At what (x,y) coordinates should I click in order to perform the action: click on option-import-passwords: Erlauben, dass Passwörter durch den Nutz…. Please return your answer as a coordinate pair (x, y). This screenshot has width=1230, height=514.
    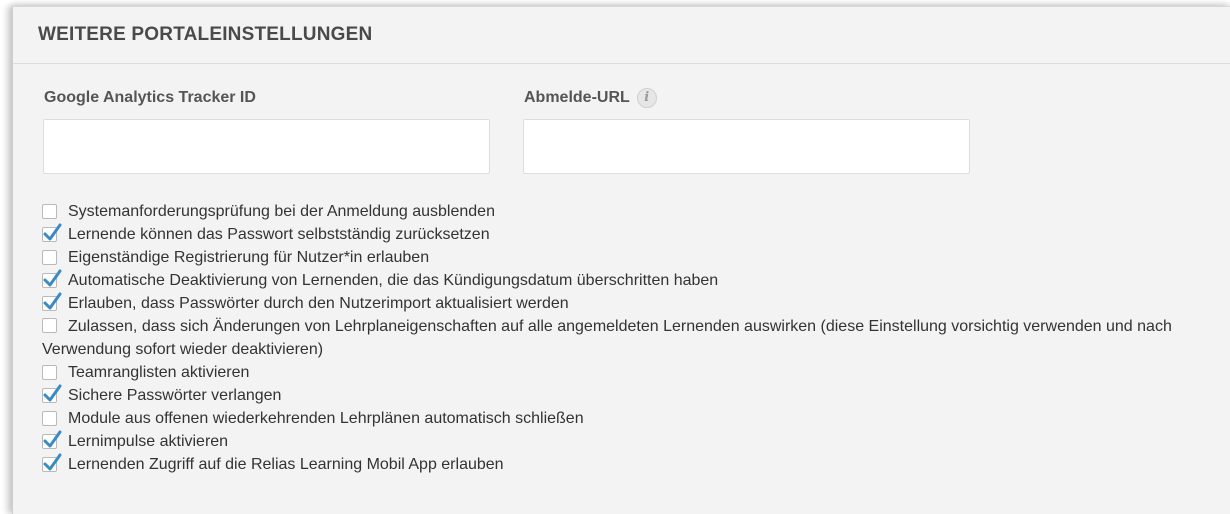
    Looking at the image, I should click on (634, 303).